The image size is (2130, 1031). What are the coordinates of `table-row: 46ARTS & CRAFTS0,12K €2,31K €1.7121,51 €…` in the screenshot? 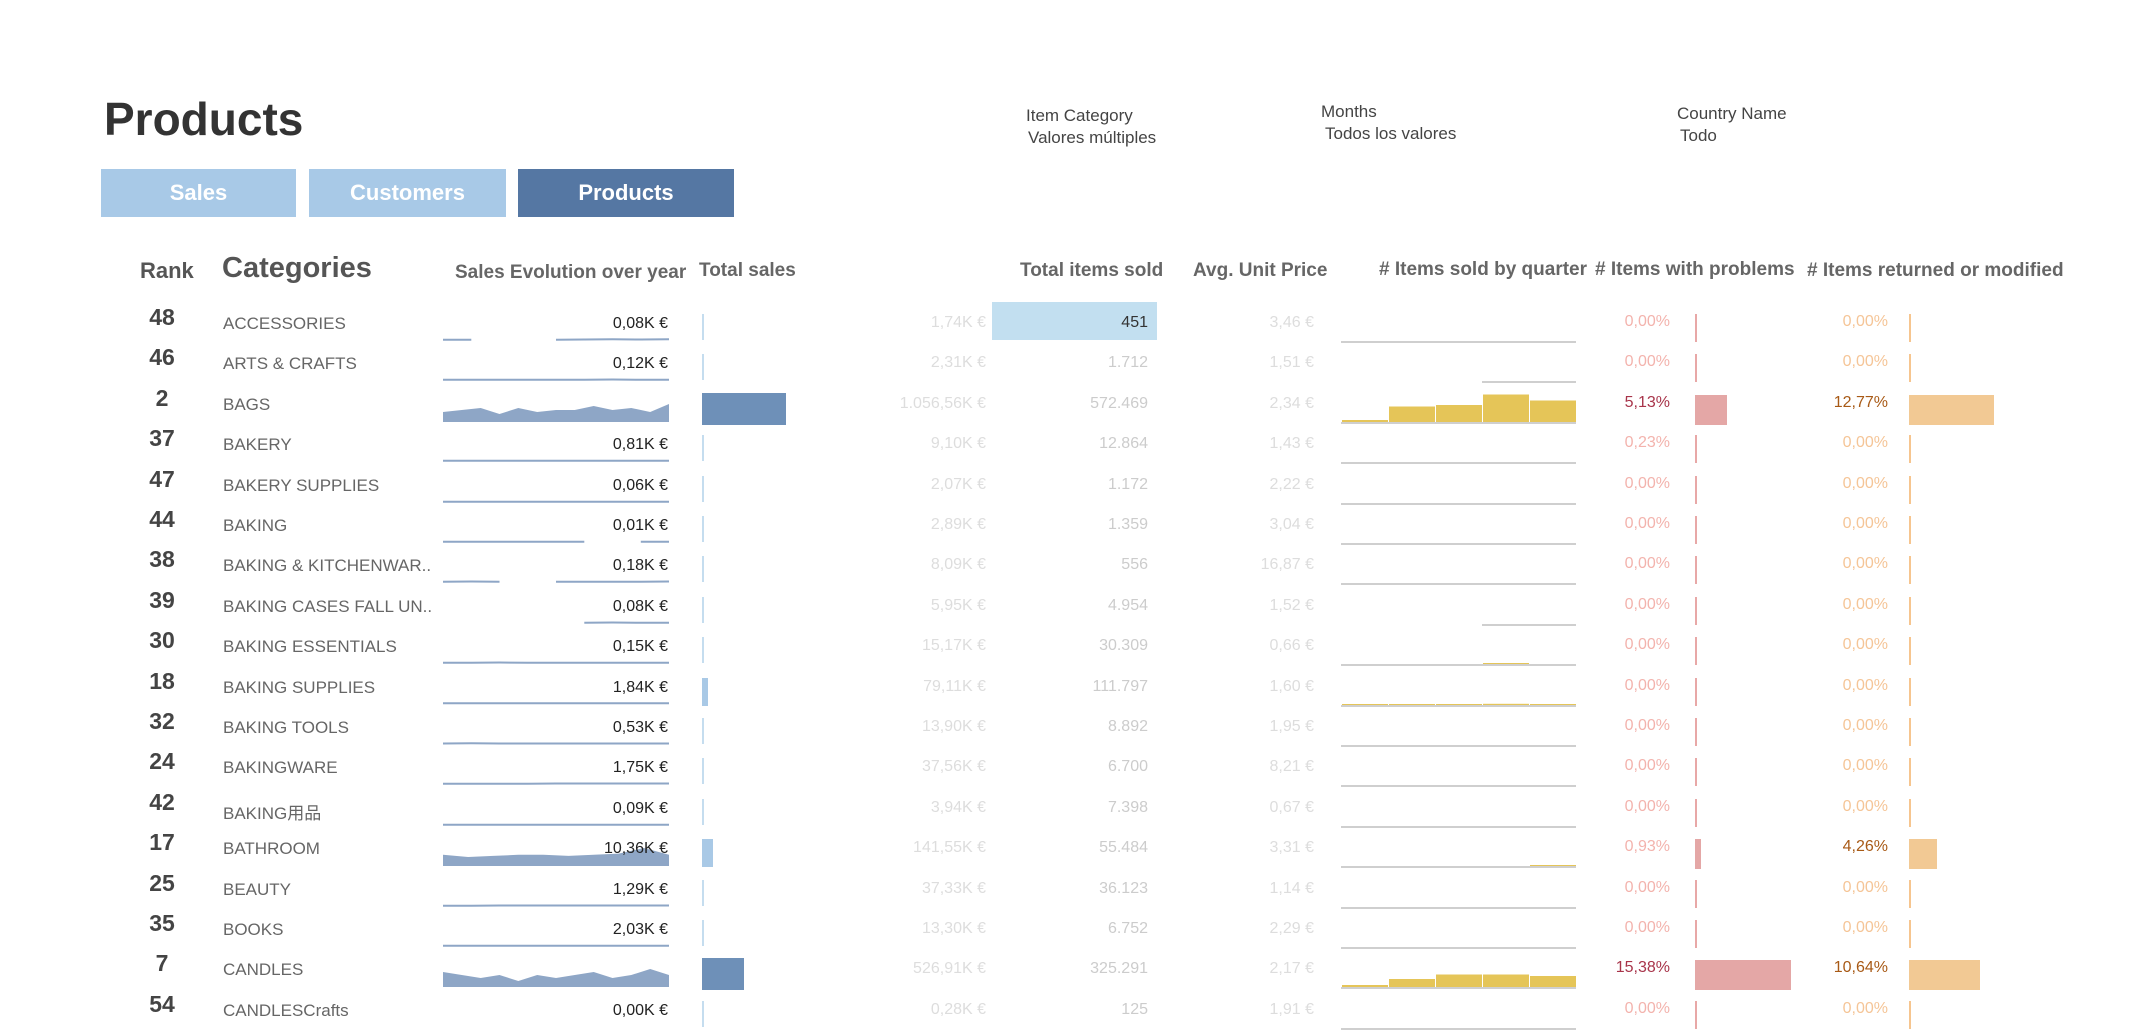 It's located at (1065, 364).